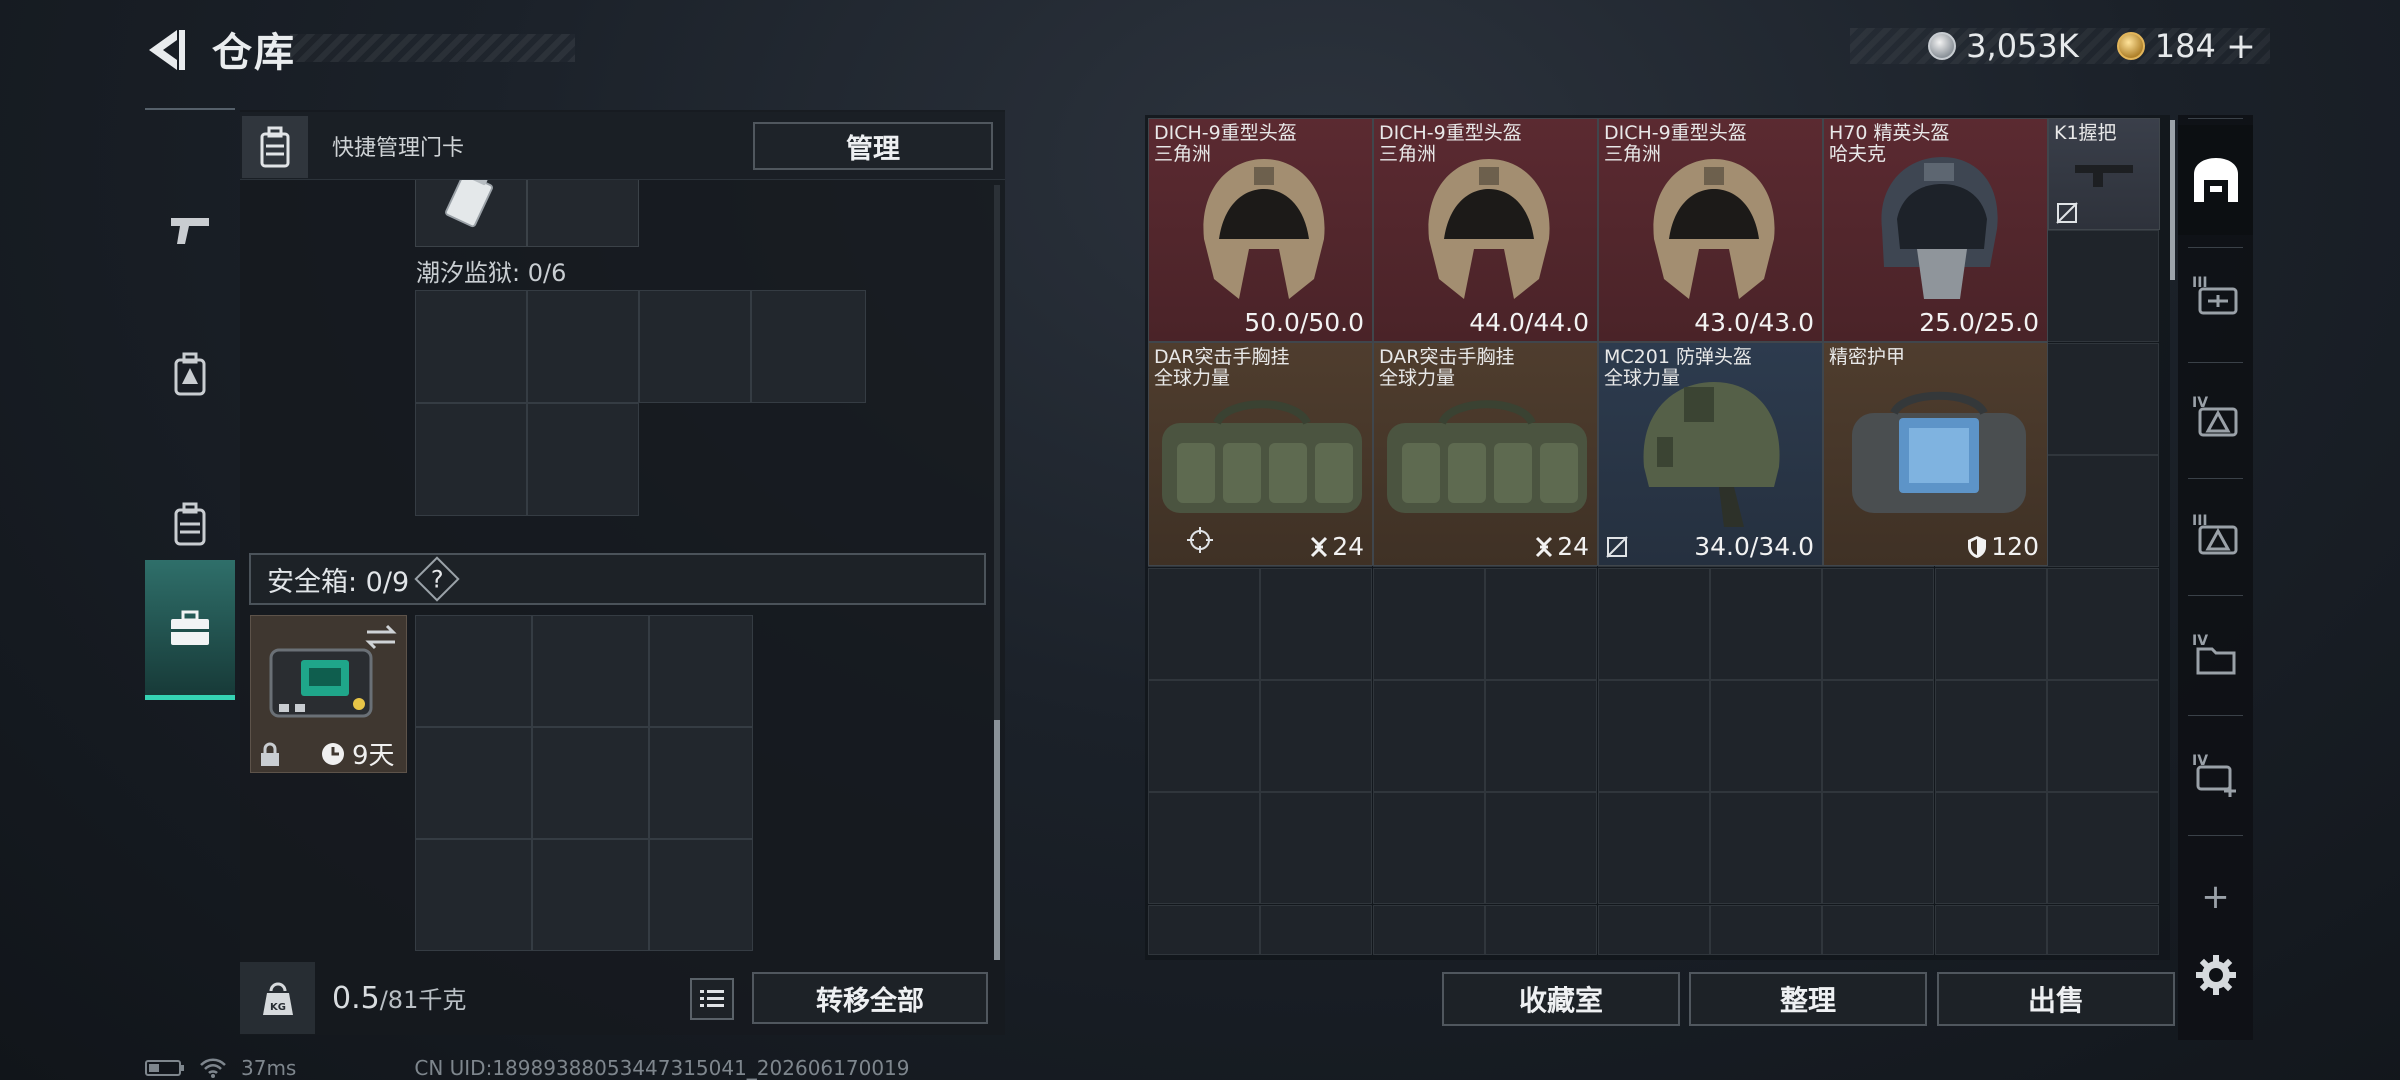  I want to click on stash-item-helmet: DICH-9重型头盔 三角洲 43.0/43.0, so click(1710, 230).